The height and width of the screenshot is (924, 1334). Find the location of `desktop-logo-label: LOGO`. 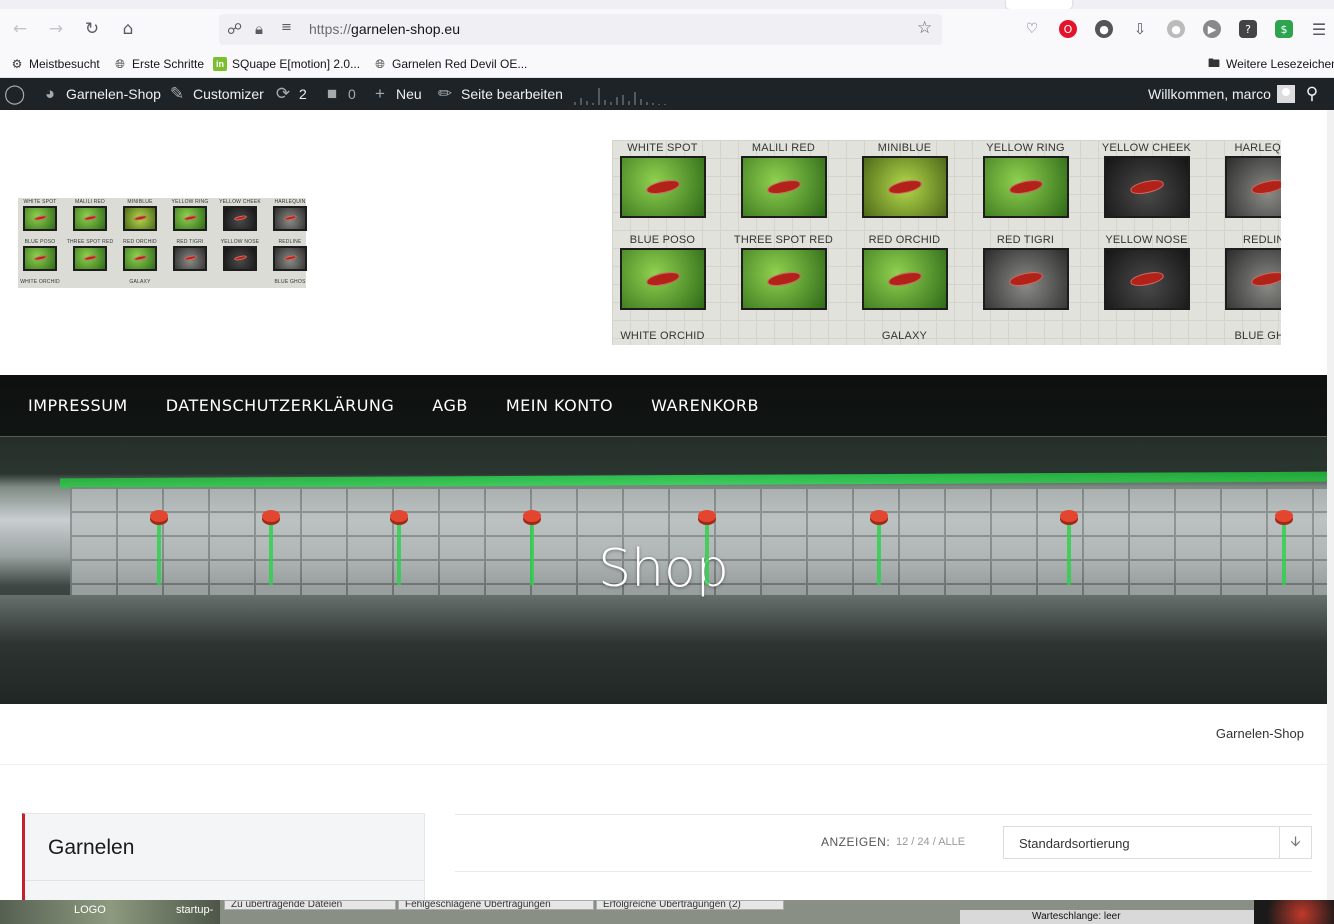

desktop-logo-label: LOGO is located at coordinates (90, 910).